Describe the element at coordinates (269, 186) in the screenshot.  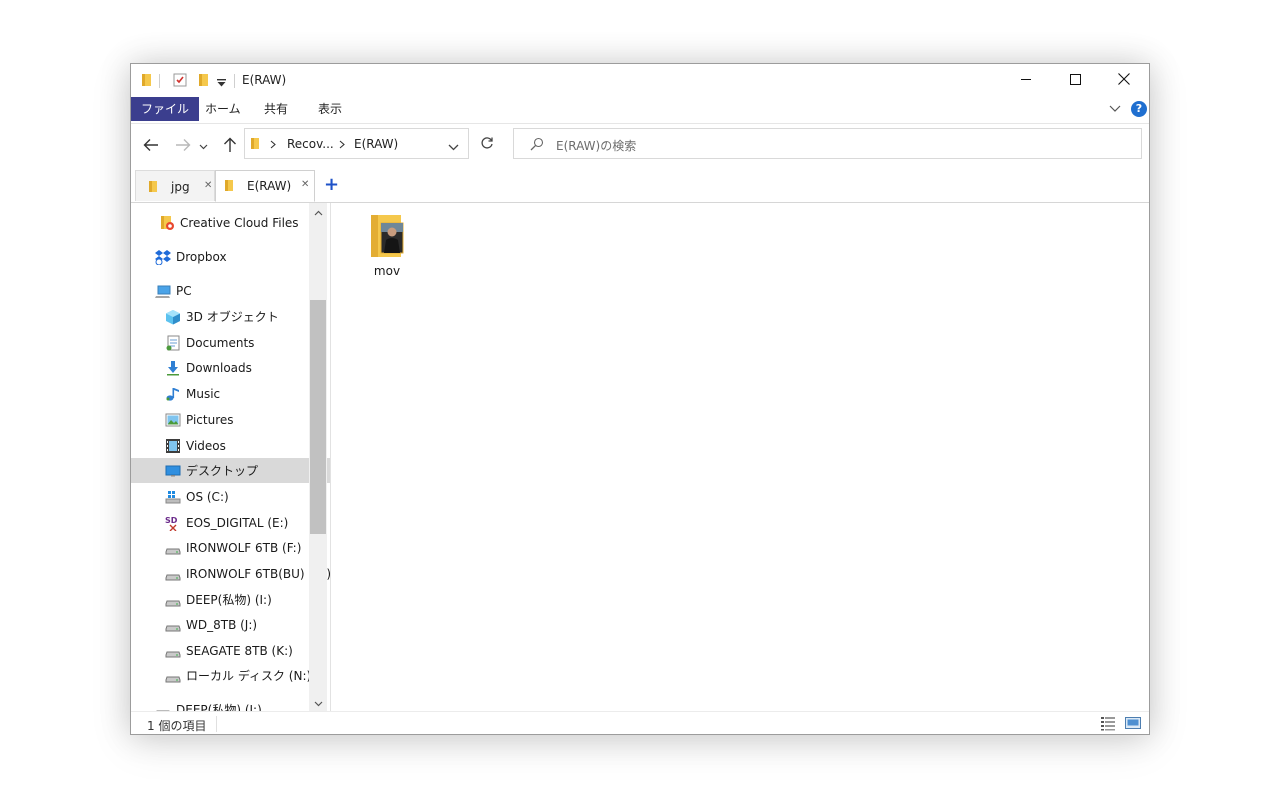
I see `tab-label: E(RAW)` at that location.